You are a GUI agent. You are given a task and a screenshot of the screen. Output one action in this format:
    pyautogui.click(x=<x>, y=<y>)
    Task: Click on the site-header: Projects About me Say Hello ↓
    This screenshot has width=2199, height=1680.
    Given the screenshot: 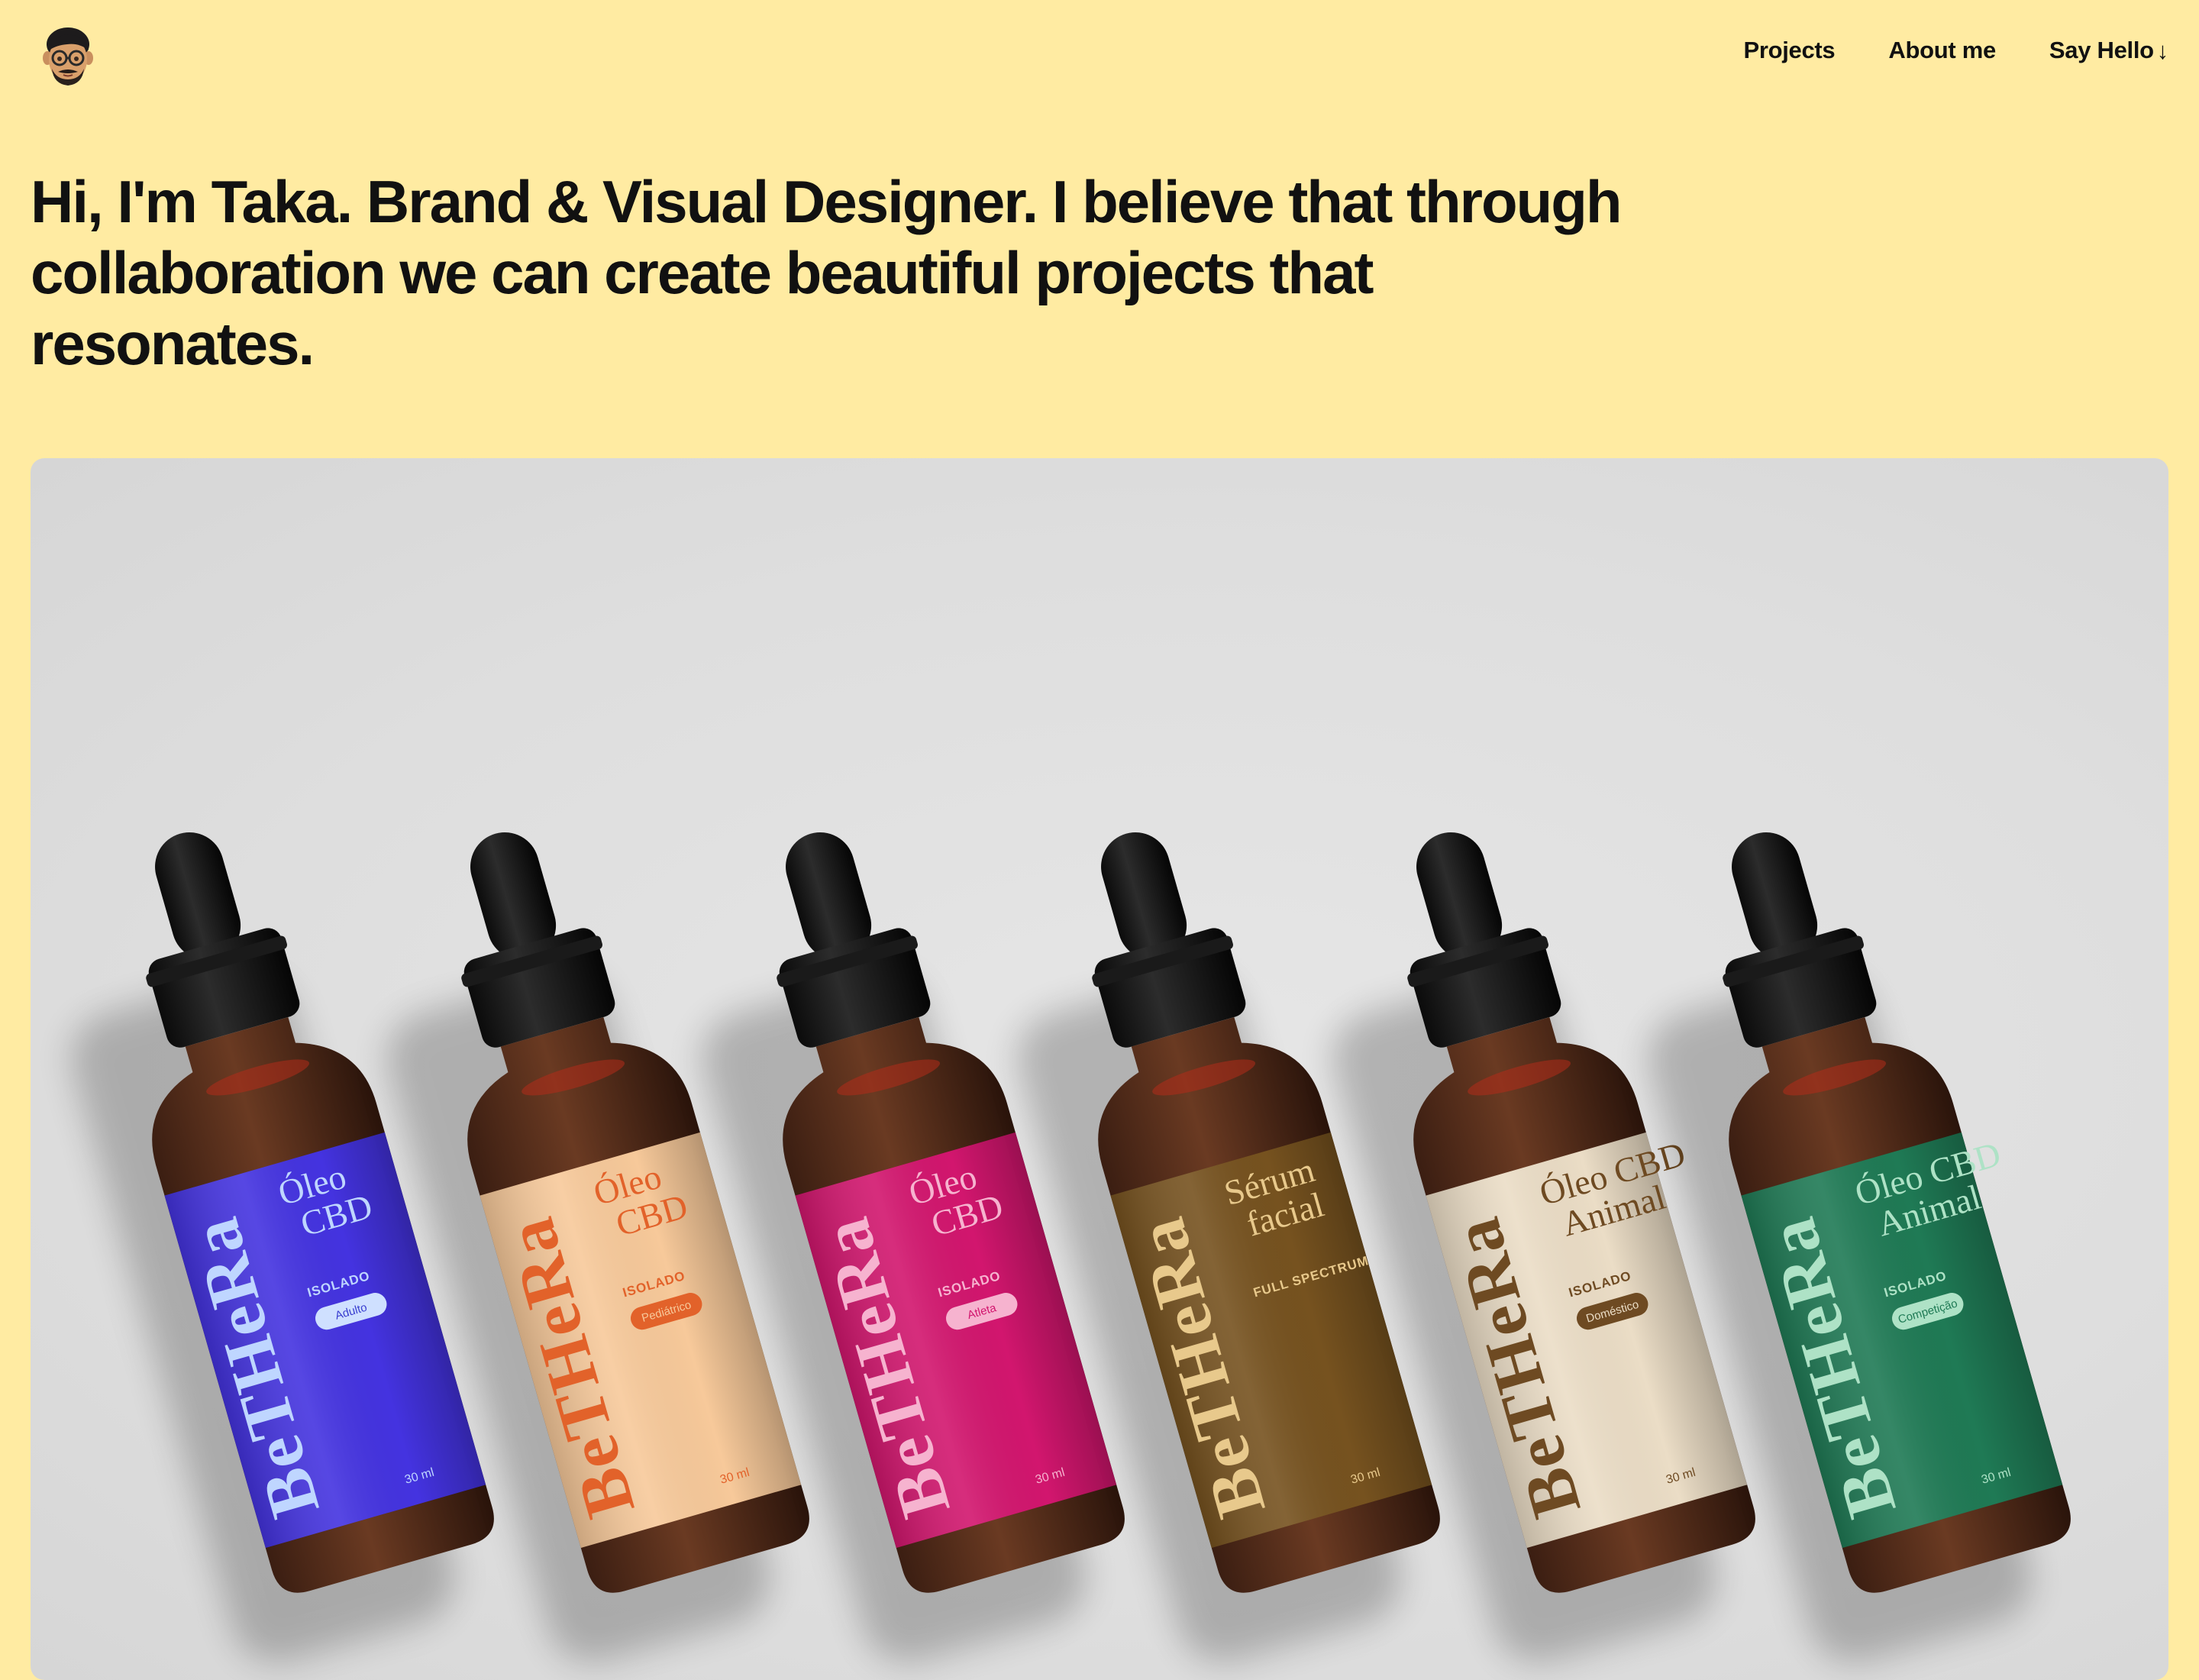 What is the action you would take?
    pyautogui.click(x=1100, y=53)
    